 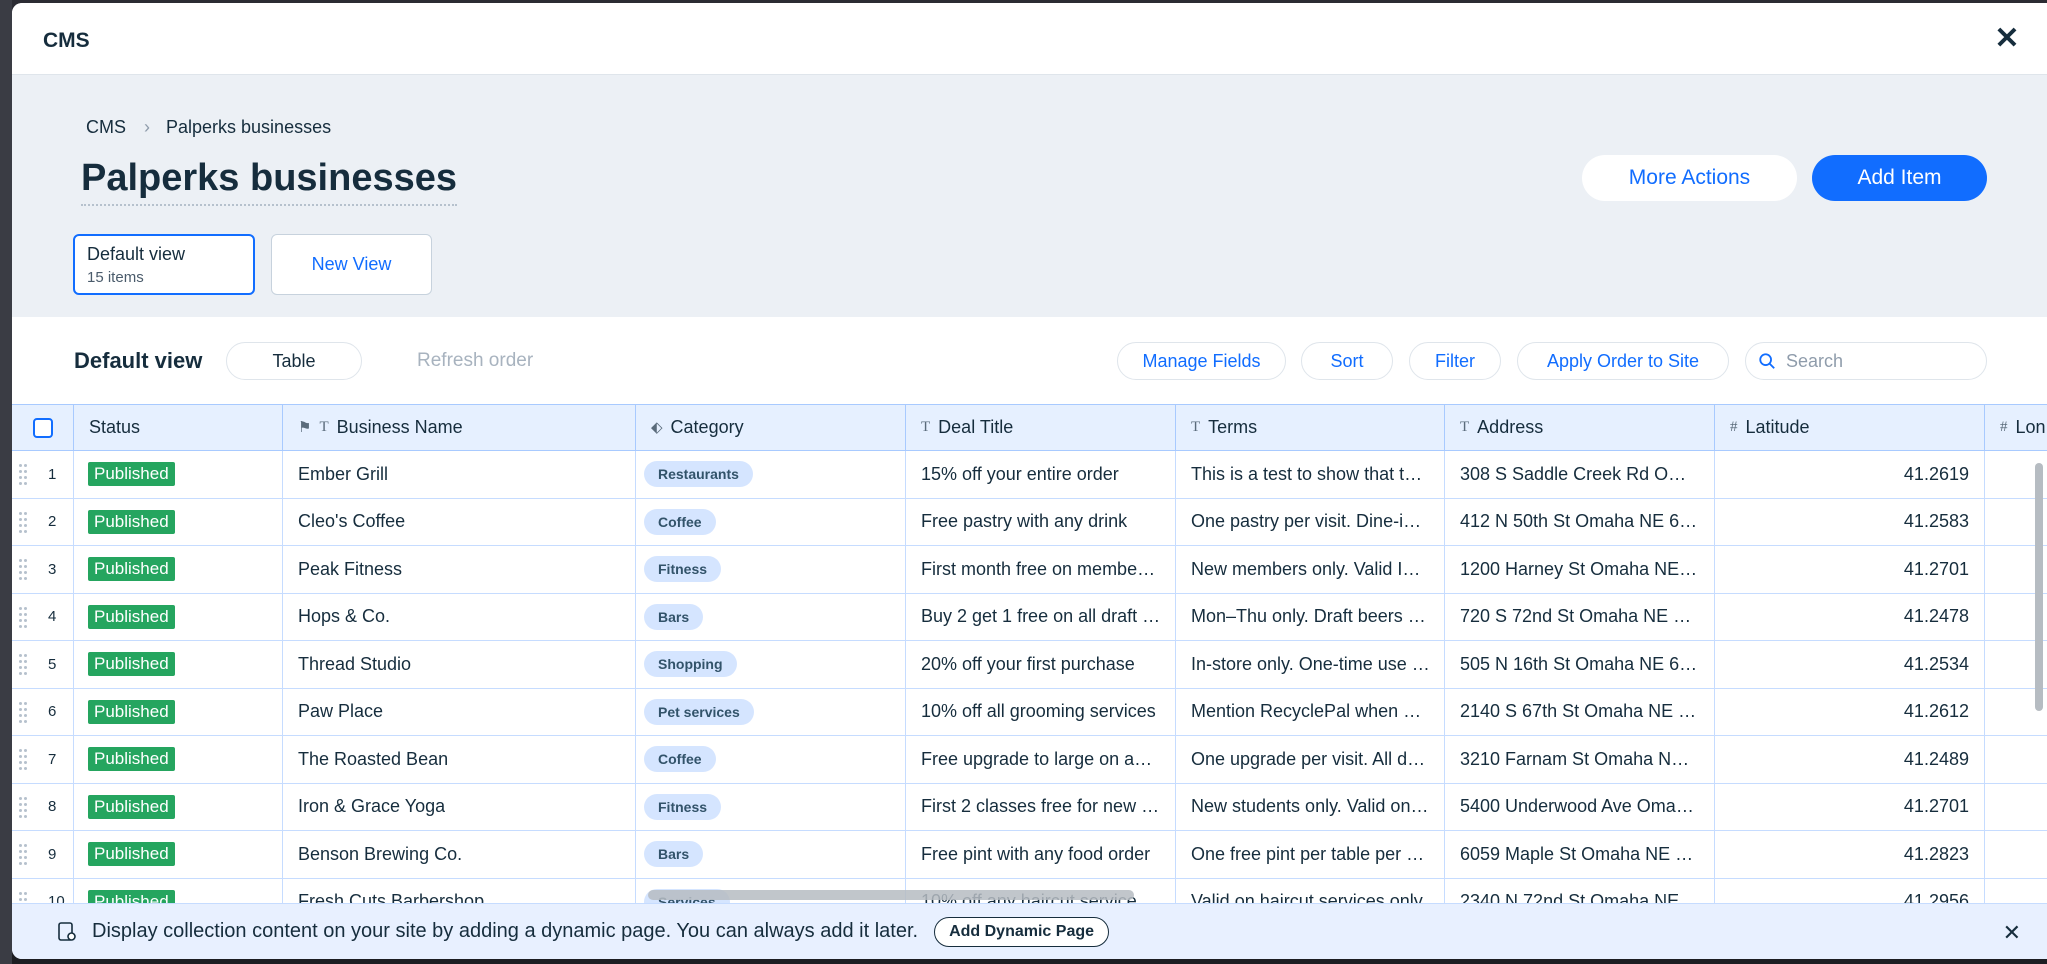 What do you see at coordinates (1580, 569) in the screenshot?
I see `address-cell: 1200 Harney St Omaha NE 68102` at bounding box center [1580, 569].